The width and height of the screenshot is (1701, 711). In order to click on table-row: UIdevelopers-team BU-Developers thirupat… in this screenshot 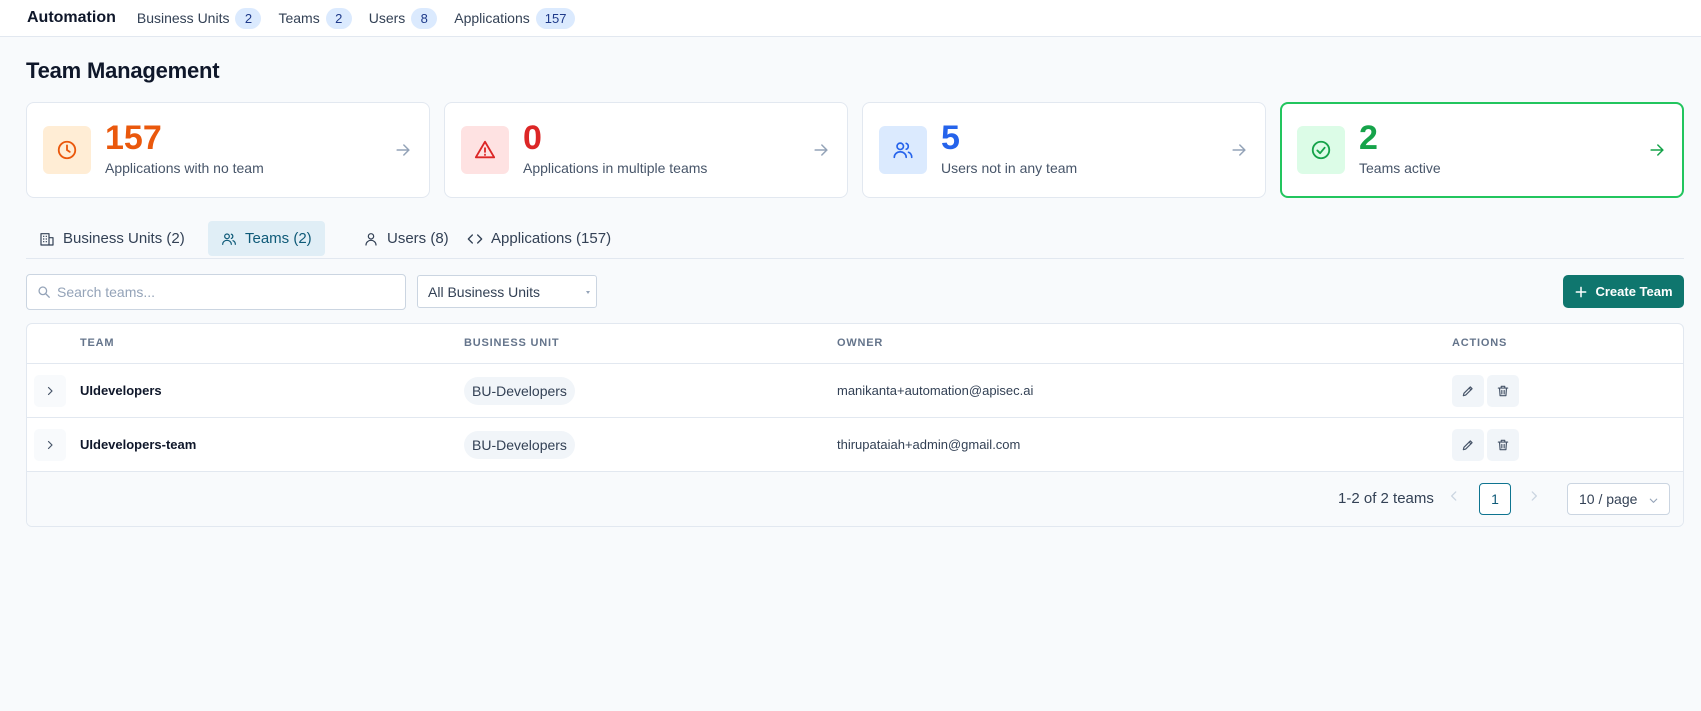, I will do `click(855, 445)`.